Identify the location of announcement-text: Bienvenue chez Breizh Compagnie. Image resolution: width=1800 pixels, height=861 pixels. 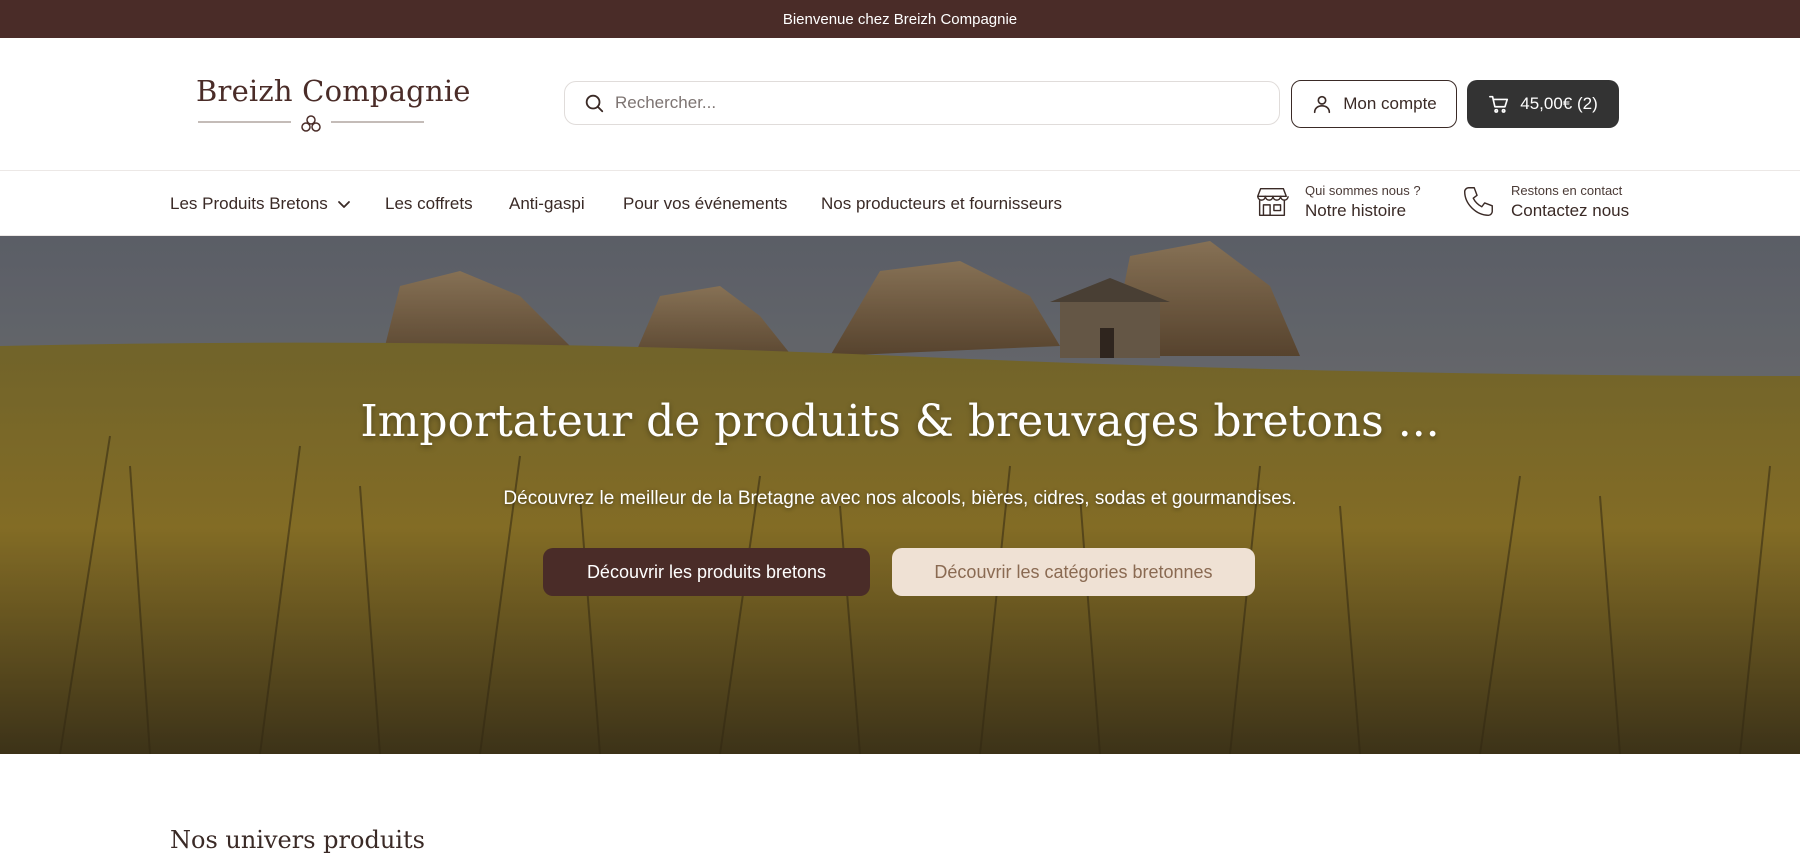
(900, 19).